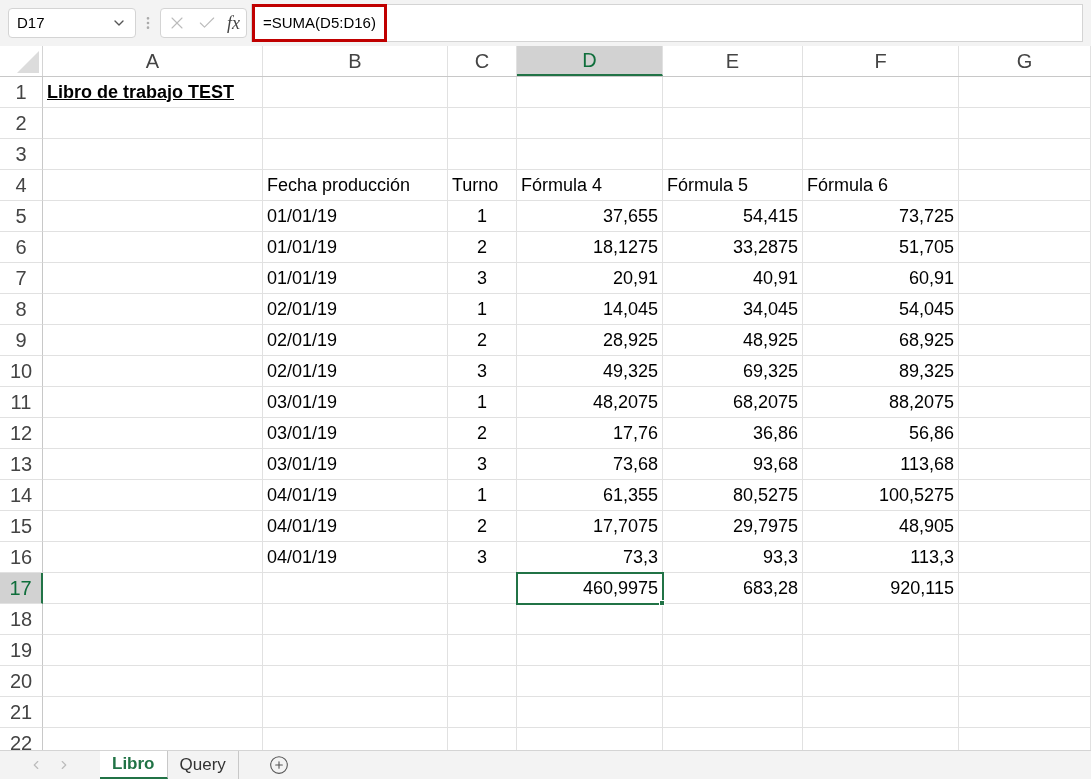 This screenshot has width=1091, height=779. What do you see at coordinates (881, 557) in the screenshot?
I see `table-cell: 113,3` at bounding box center [881, 557].